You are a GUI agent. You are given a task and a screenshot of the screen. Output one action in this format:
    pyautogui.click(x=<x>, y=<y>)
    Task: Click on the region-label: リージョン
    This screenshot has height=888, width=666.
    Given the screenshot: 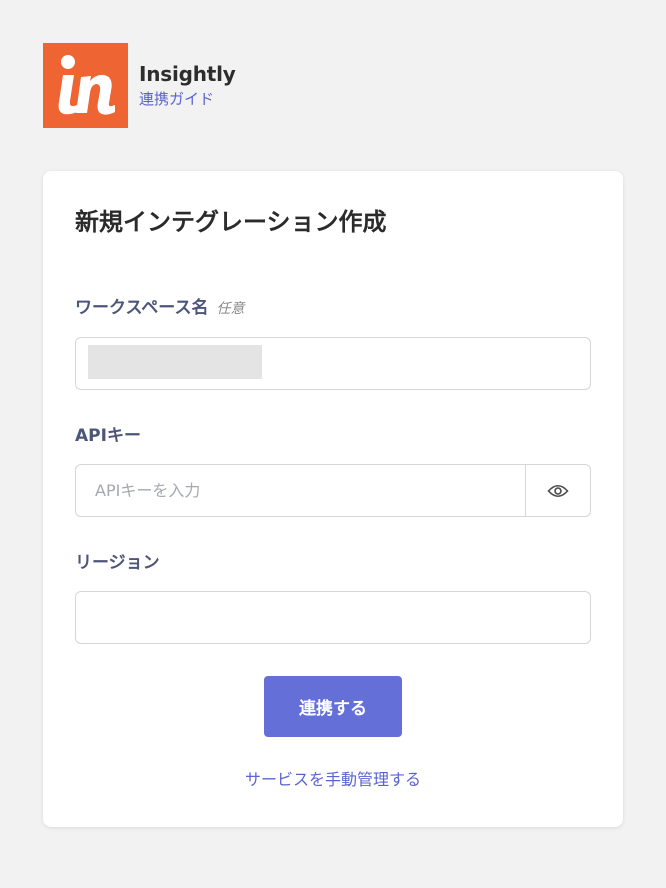 What is the action you would take?
    pyautogui.click(x=117, y=563)
    